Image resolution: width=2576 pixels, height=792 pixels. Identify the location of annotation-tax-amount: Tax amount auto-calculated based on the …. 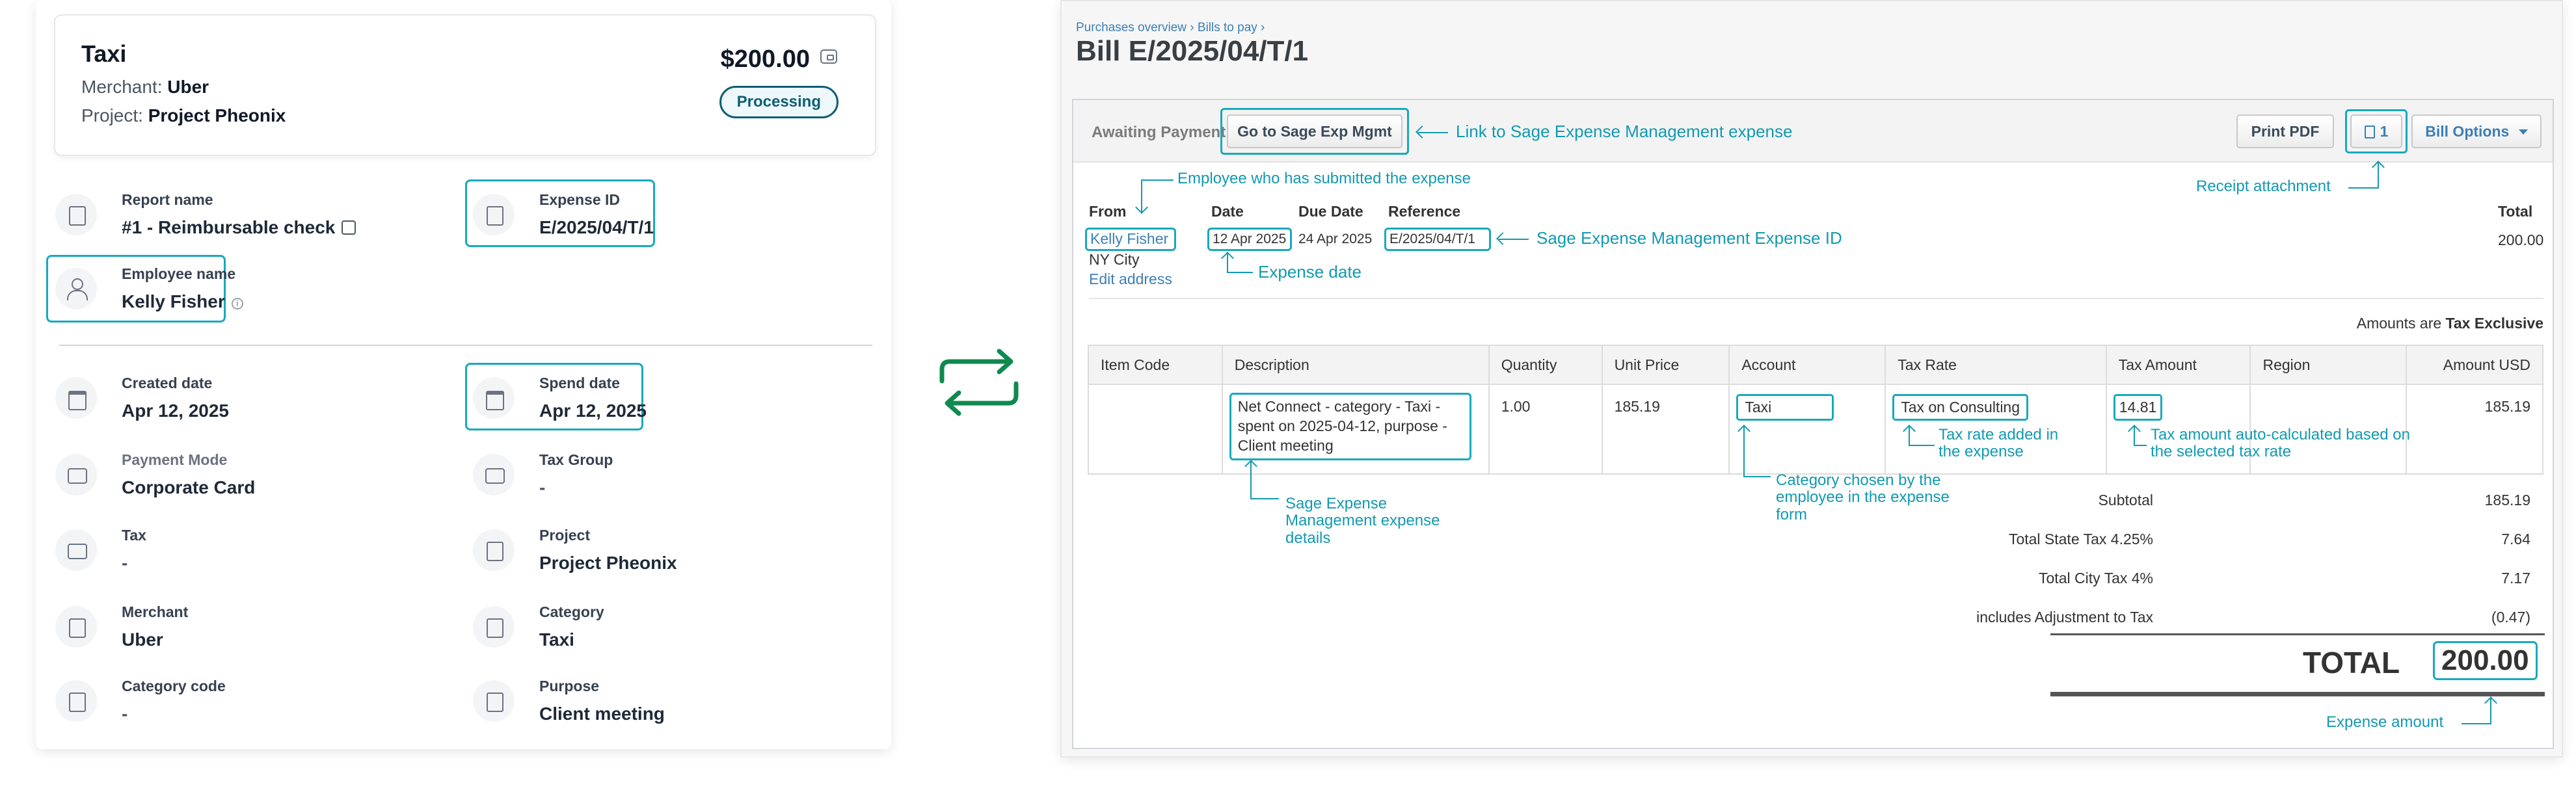
(2280, 443).